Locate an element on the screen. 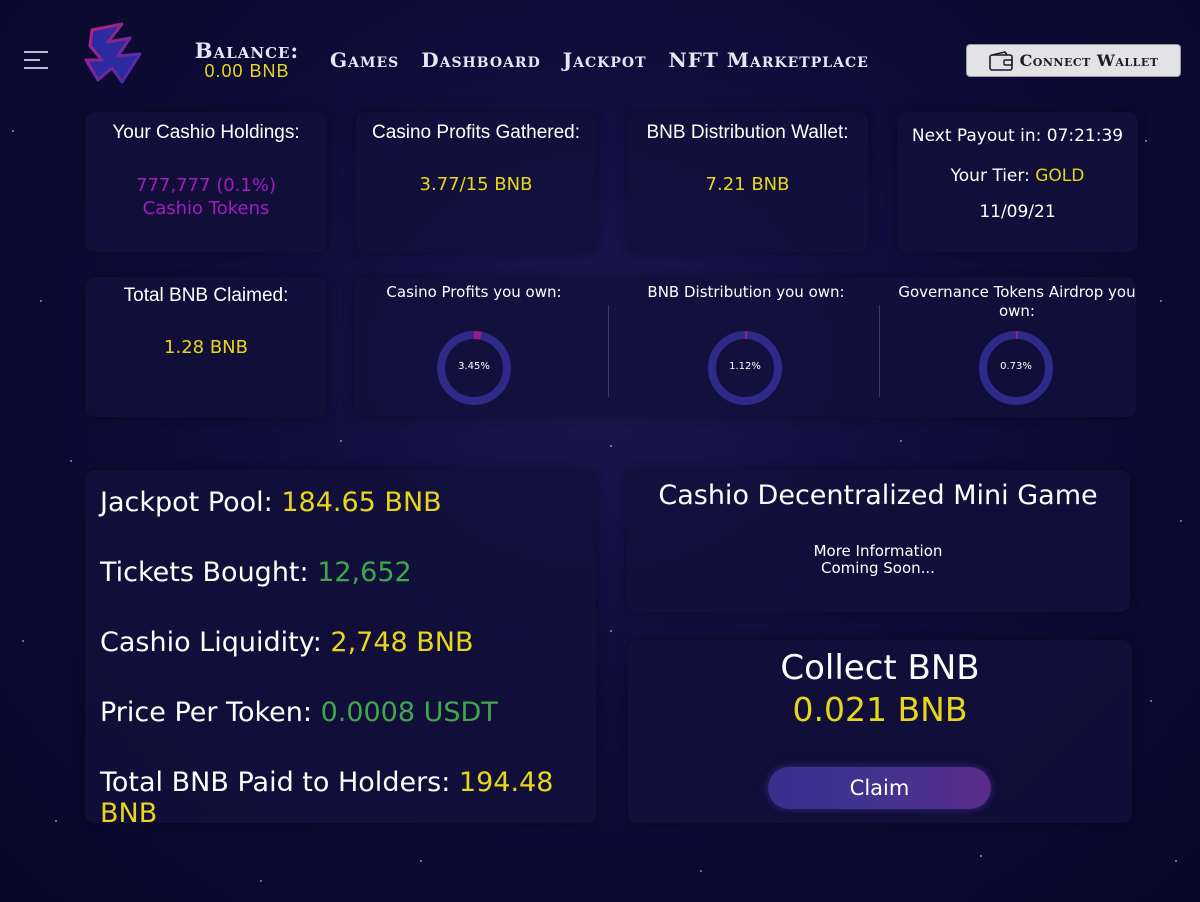  cashio-liquidity: Cashio Liquidity: 2,748 BNB is located at coordinates (287, 642).